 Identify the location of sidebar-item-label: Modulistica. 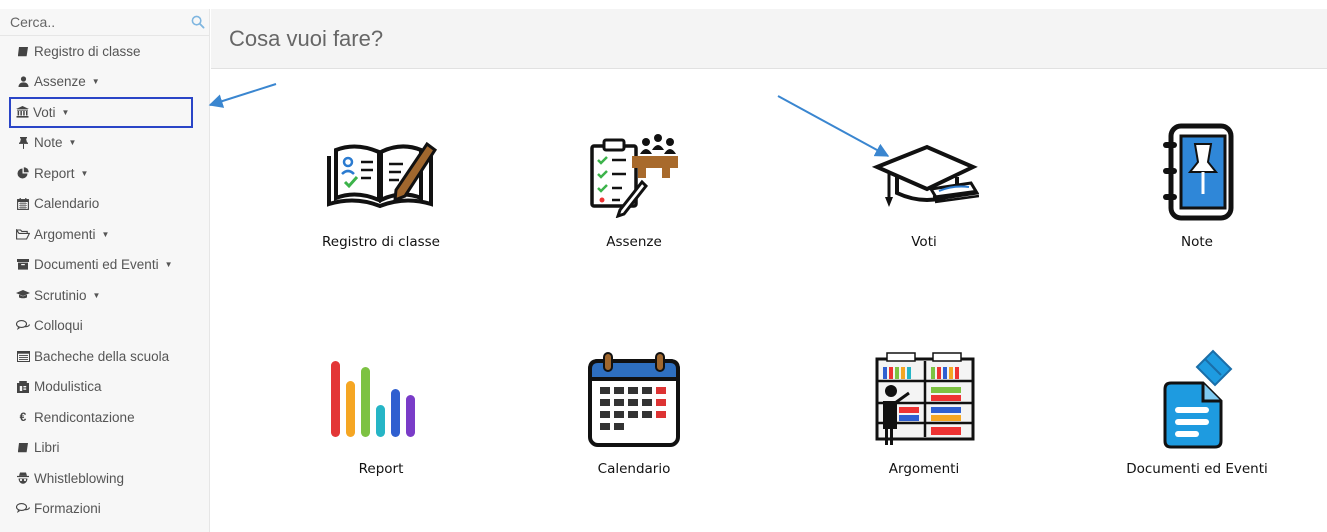
(68, 387).